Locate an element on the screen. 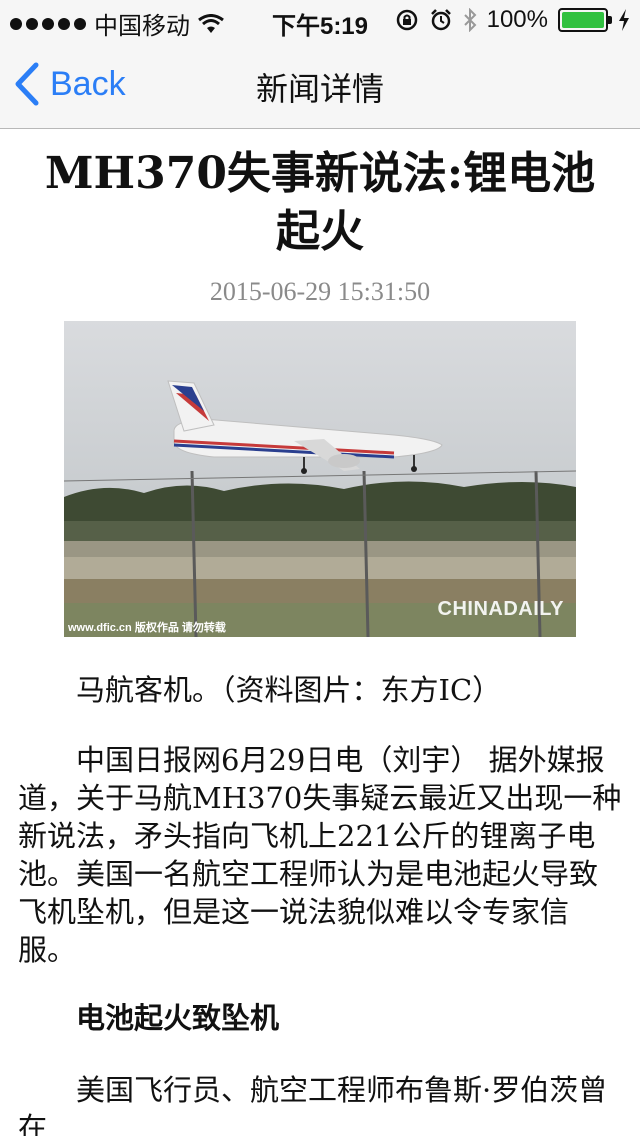 The image size is (640, 1136). status-right: 100% is located at coordinates (512, 20).